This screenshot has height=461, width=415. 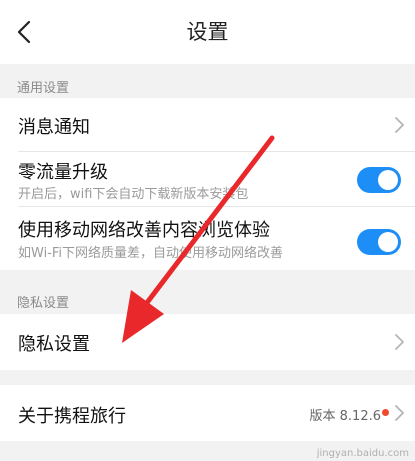 I want to click on version-label: 版本 8.12.6, so click(x=345, y=416).